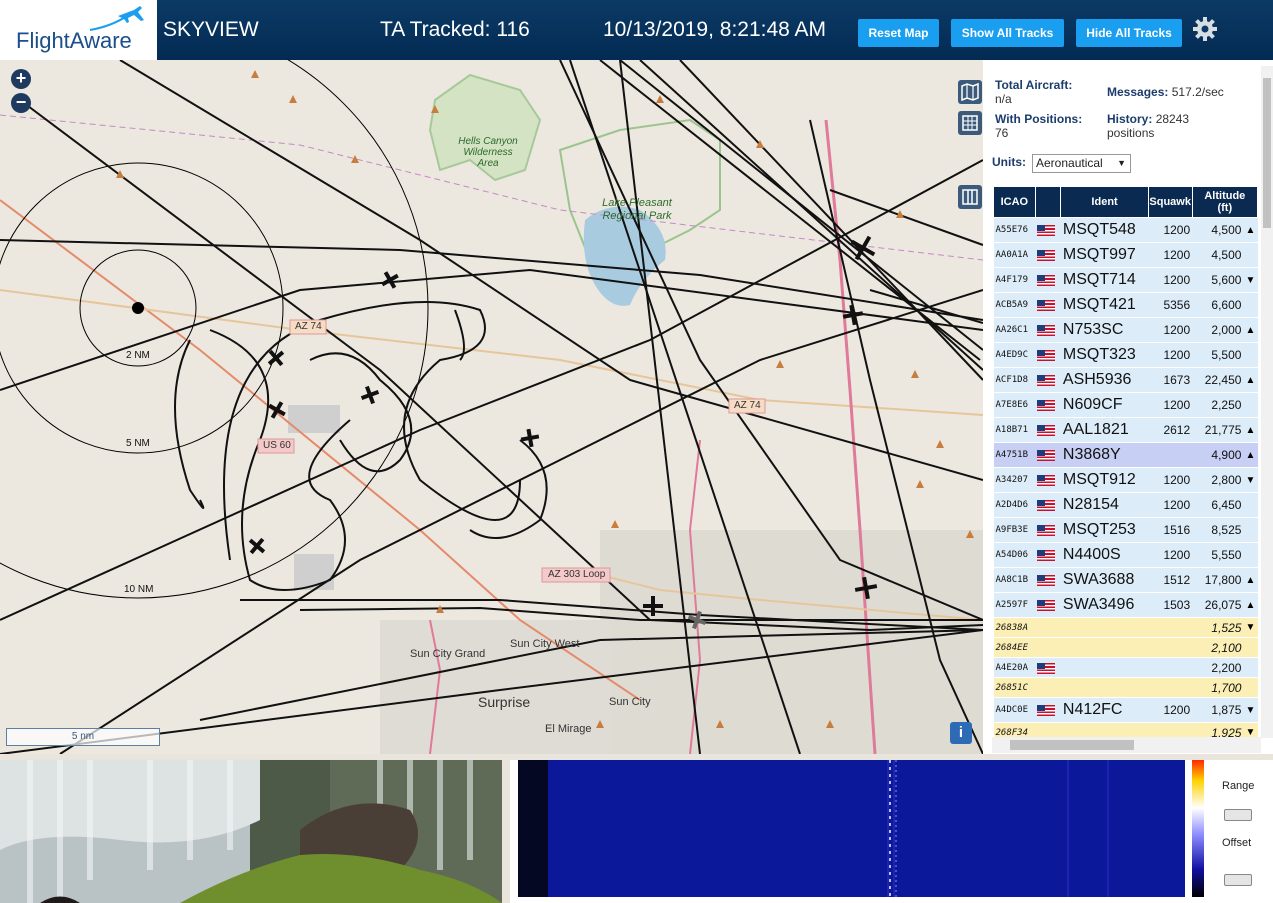 This screenshot has width=1273, height=903. What do you see at coordinates (1007, 33) in the screenshot?
I see `show-all-tracks-button: Show All Tracks` at bounding box center [1007, 33].